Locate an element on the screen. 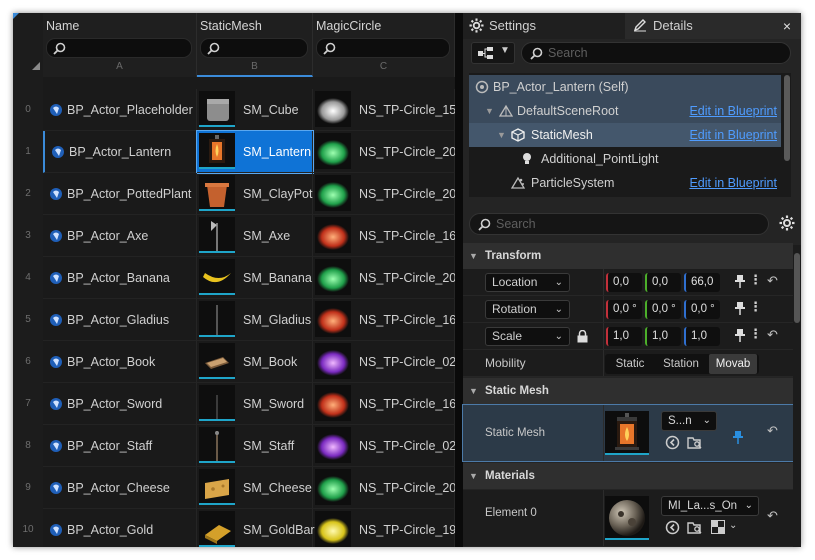 The height and width of the screenshot is (560, 815). details-search-input: Search is located at coordinates (619, 224).